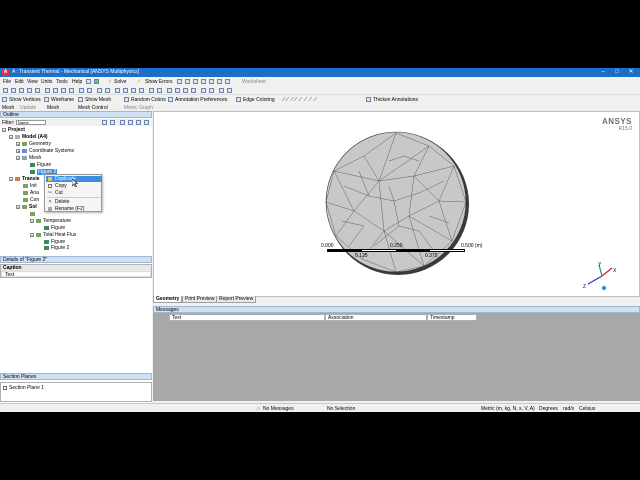  I want to click on maximize-button: □, so click(617, 72).